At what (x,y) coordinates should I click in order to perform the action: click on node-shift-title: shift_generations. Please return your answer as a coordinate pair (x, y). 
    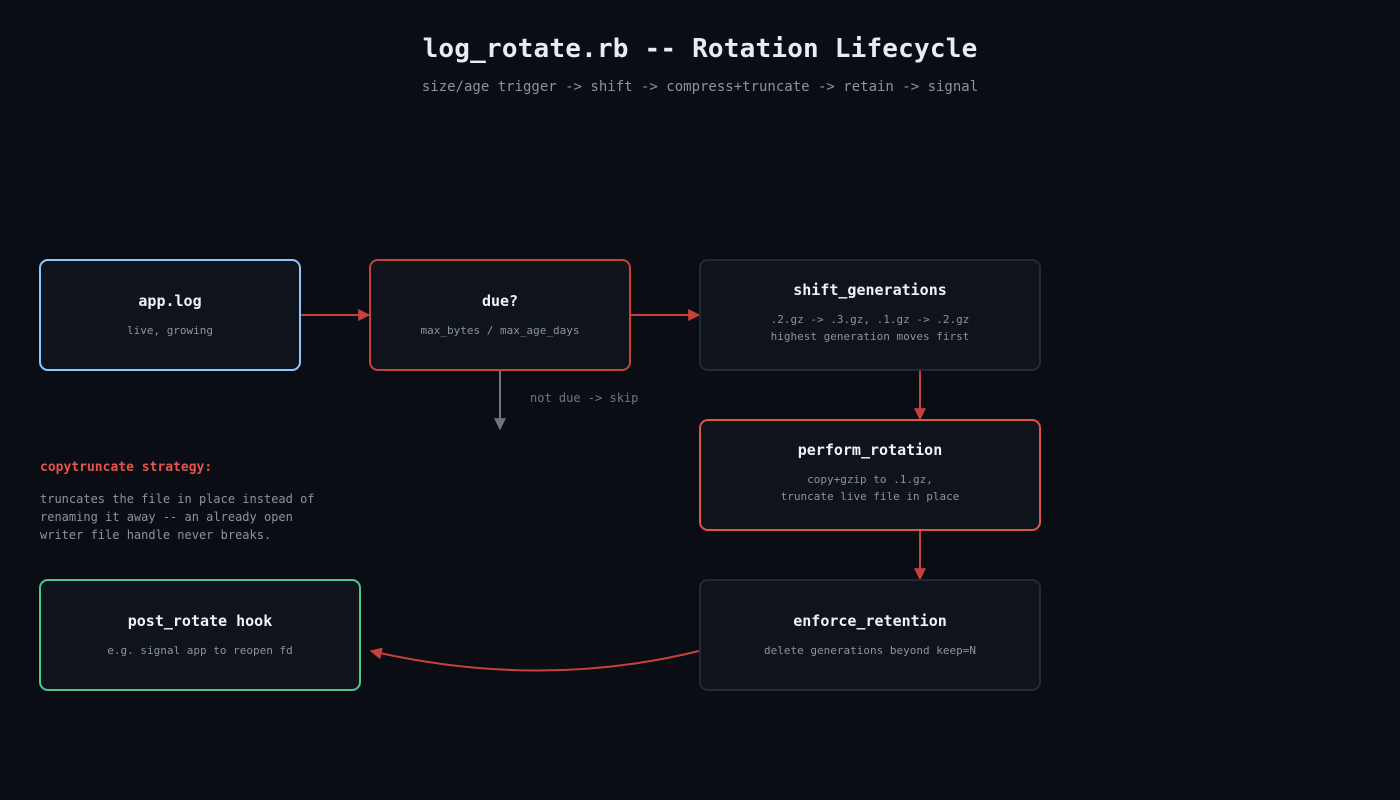
    Looking at the image, I should click on (870, 290).